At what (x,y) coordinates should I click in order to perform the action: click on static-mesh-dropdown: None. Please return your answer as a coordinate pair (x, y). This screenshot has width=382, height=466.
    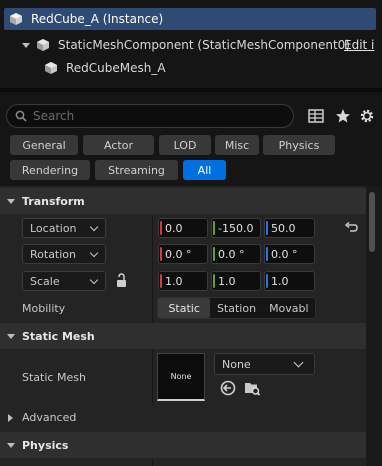
    Looking at the image, I should click on (264, 364).